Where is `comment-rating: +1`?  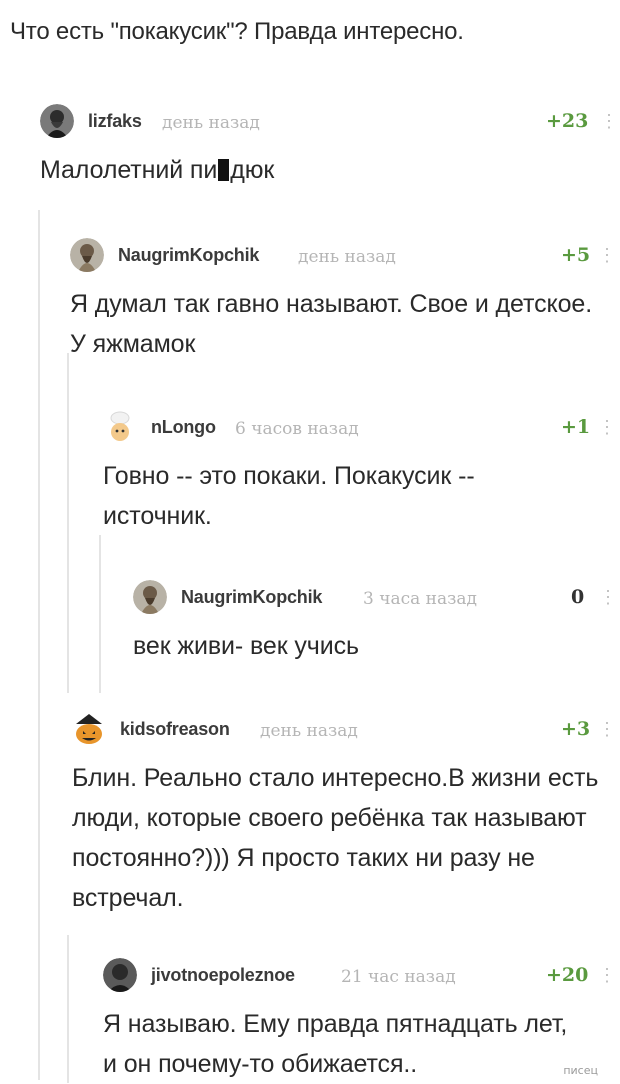
comment-rating: +1 is located at coordinates (576, 427).